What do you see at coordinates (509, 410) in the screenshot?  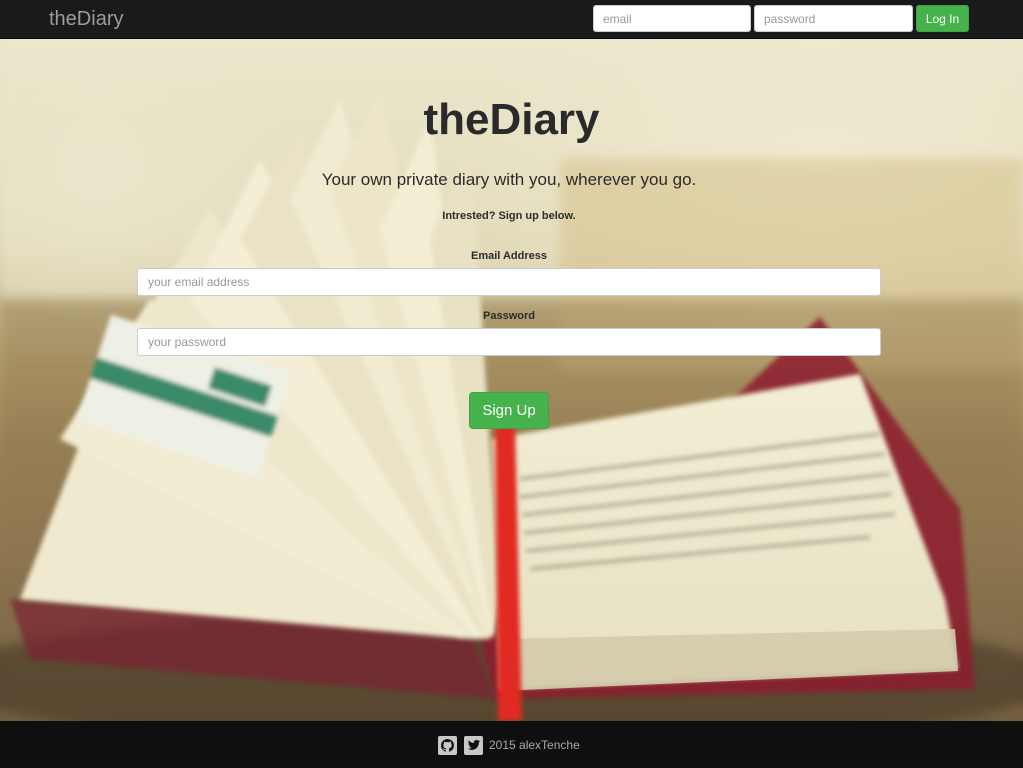 I see `signup-button: Sign Up` at bounding box center [509, 410].